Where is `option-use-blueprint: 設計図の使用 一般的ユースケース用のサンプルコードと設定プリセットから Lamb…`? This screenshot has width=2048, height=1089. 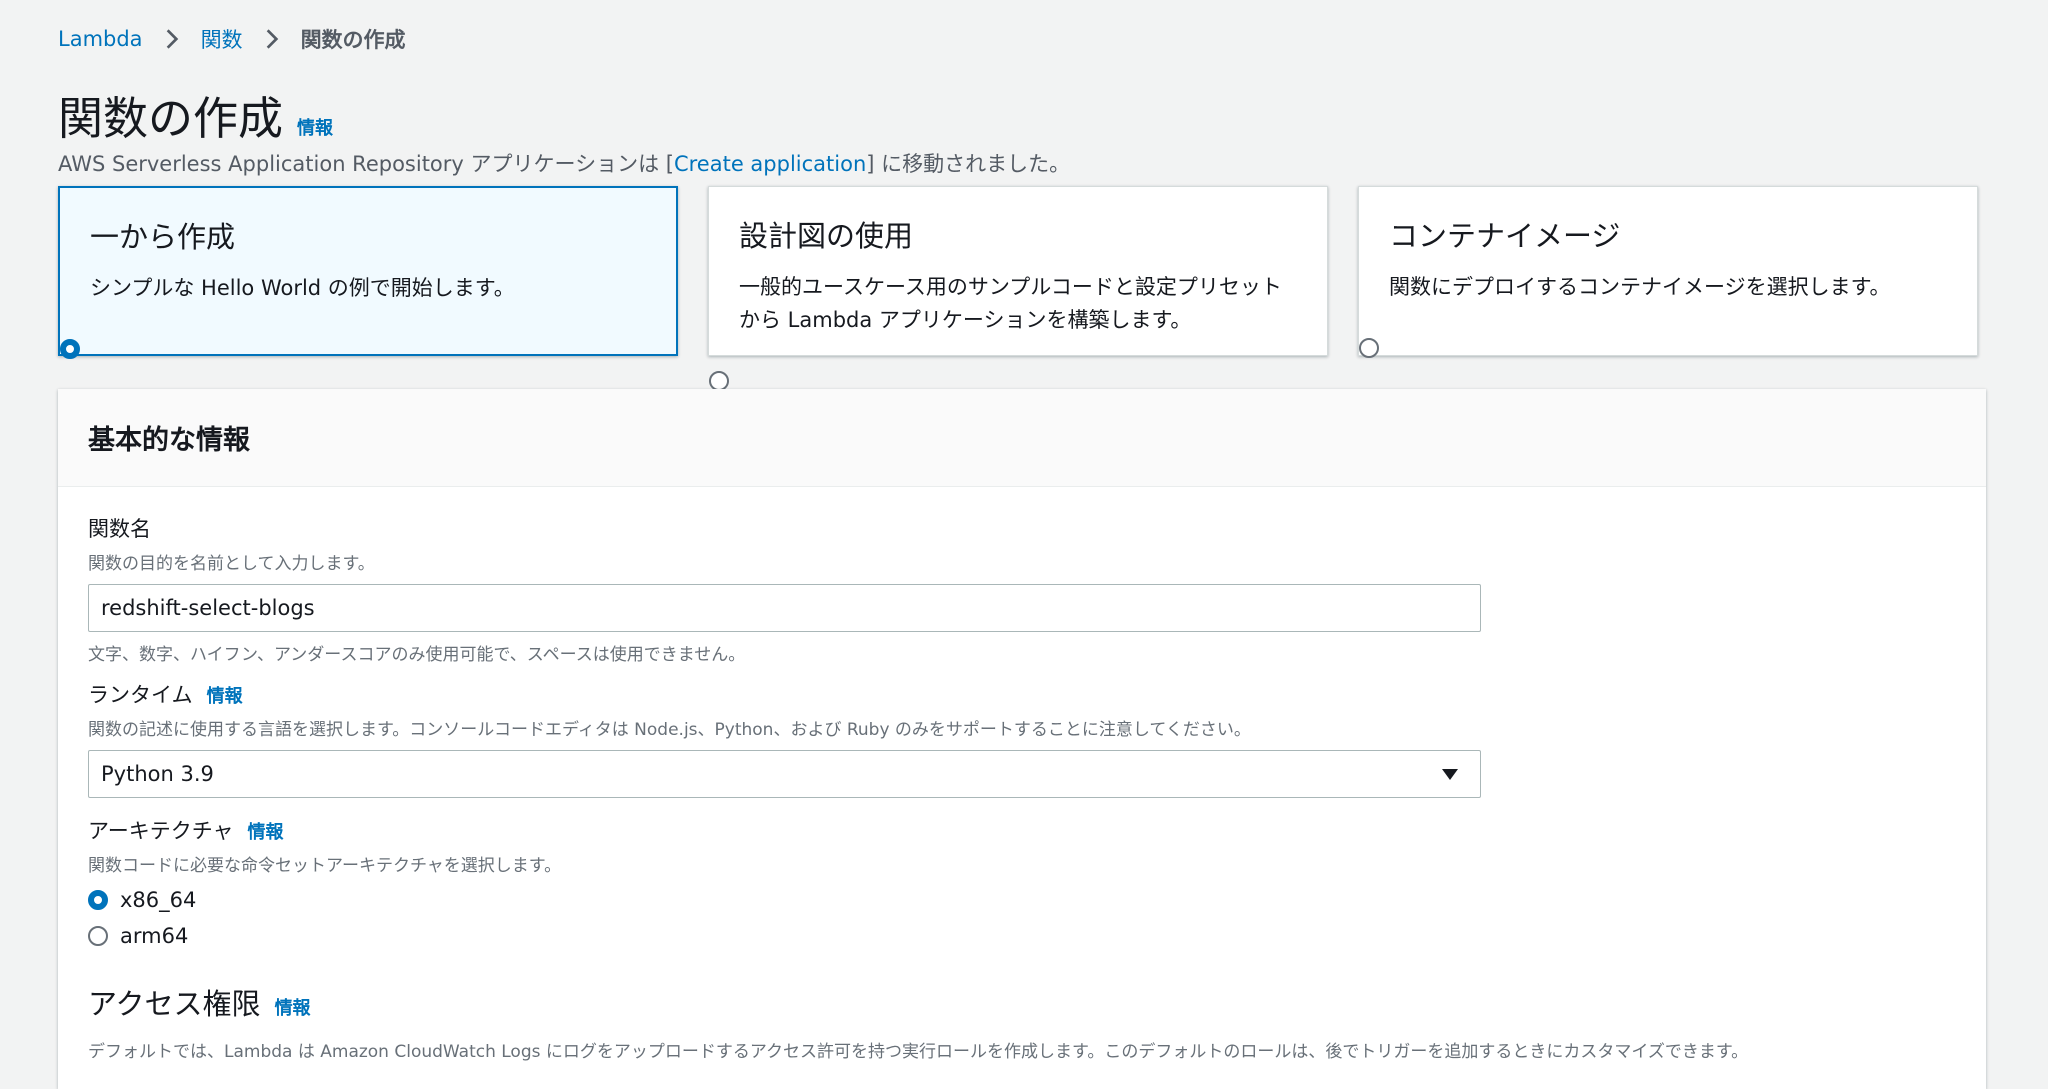 option-use-blueprint: 設計図の使用 一般的ユースケース用のサンプルコードと設定プリセットから Lamb… is located at coordinates (1018, 288).